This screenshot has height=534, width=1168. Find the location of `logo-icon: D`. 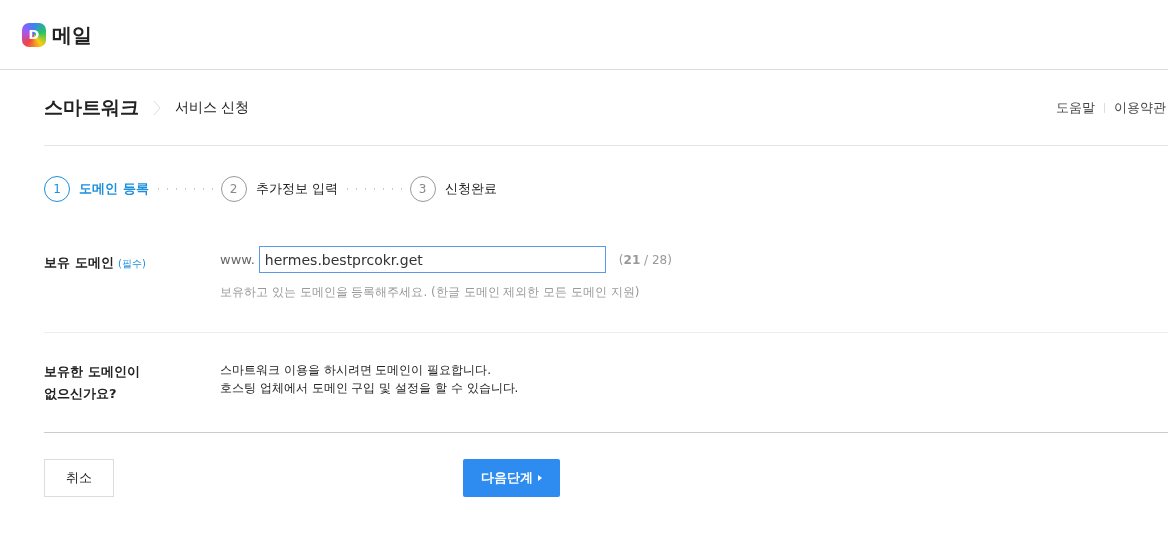

logo-icon: D is located at coordinates (34, 34).